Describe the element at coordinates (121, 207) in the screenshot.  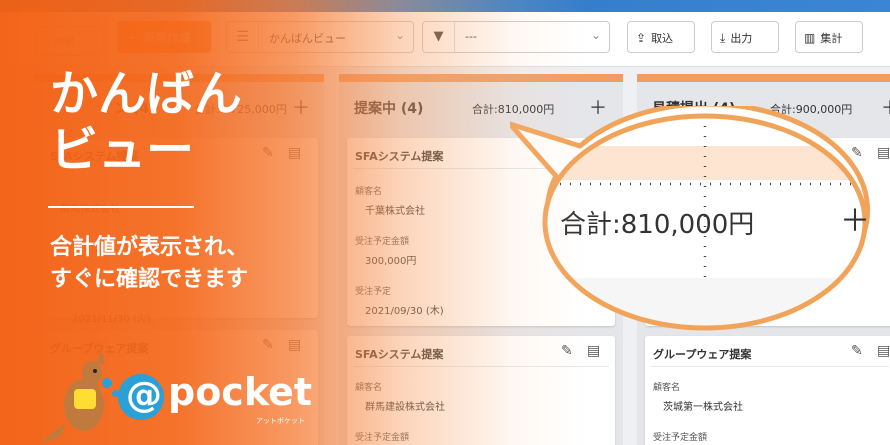
I see `headline-rule` at that location.